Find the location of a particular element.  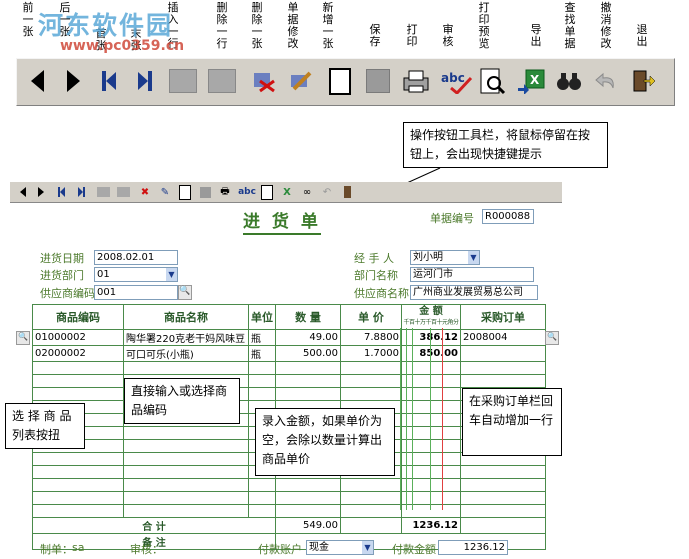

new-doc-icon is located at coordinates (185, 192).